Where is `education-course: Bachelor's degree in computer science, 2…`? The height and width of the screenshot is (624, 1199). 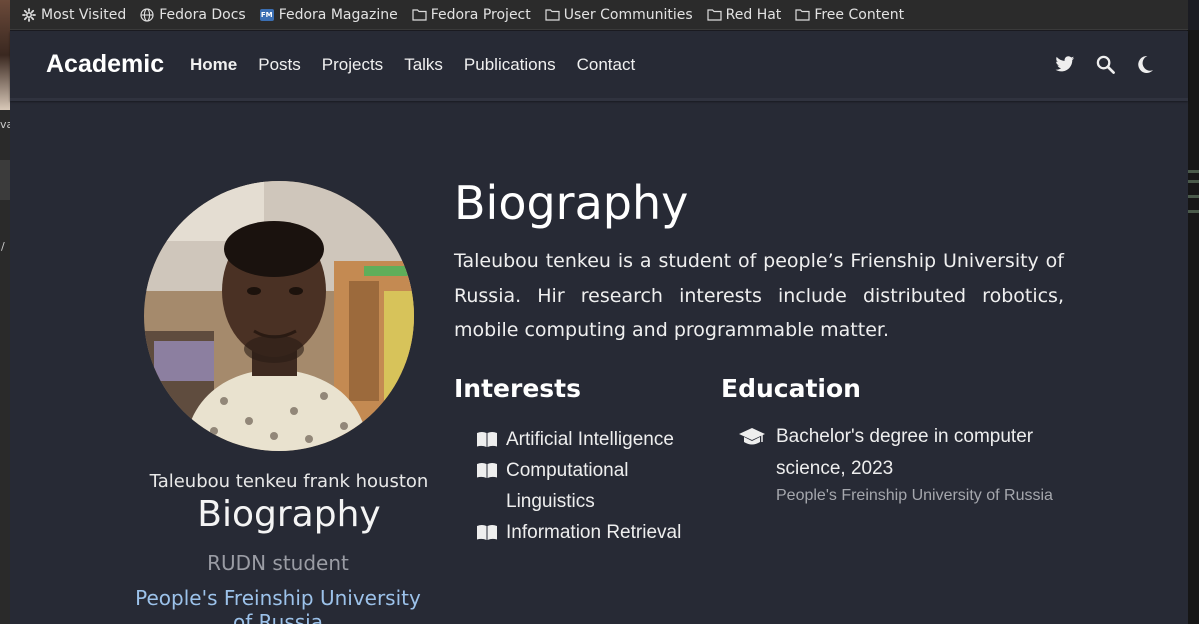 education-course: Bachelor's degree in computer science, 2… is located at coordinates (905, 452).